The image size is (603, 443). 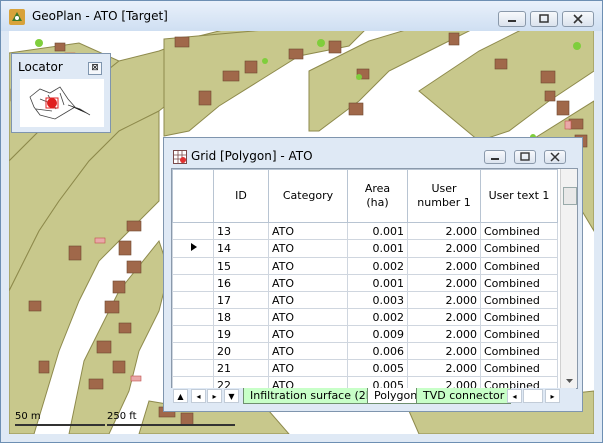 I want to click on scroll-up-button: ▲, so click(x=180, y=396).